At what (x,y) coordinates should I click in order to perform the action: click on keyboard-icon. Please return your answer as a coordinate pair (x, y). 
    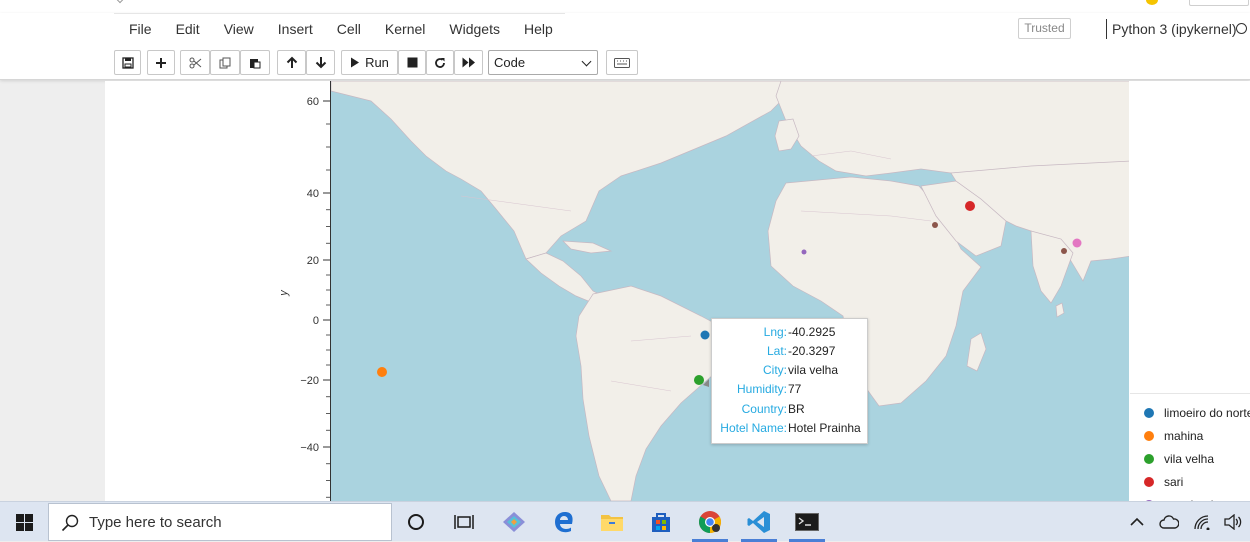
    Looking at the image, I should click on (622, 62).